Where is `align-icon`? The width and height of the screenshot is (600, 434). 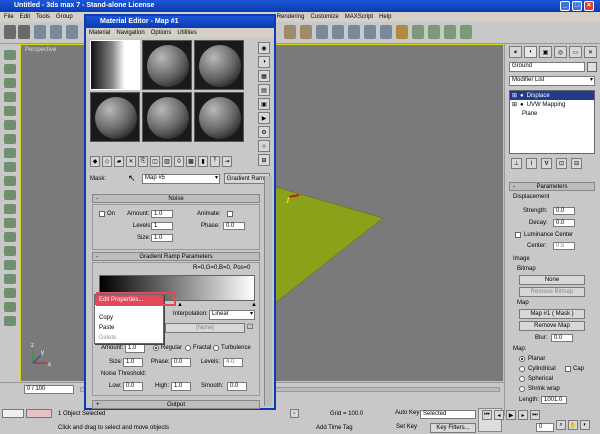
align-icon is located at coordinates (338, 32).